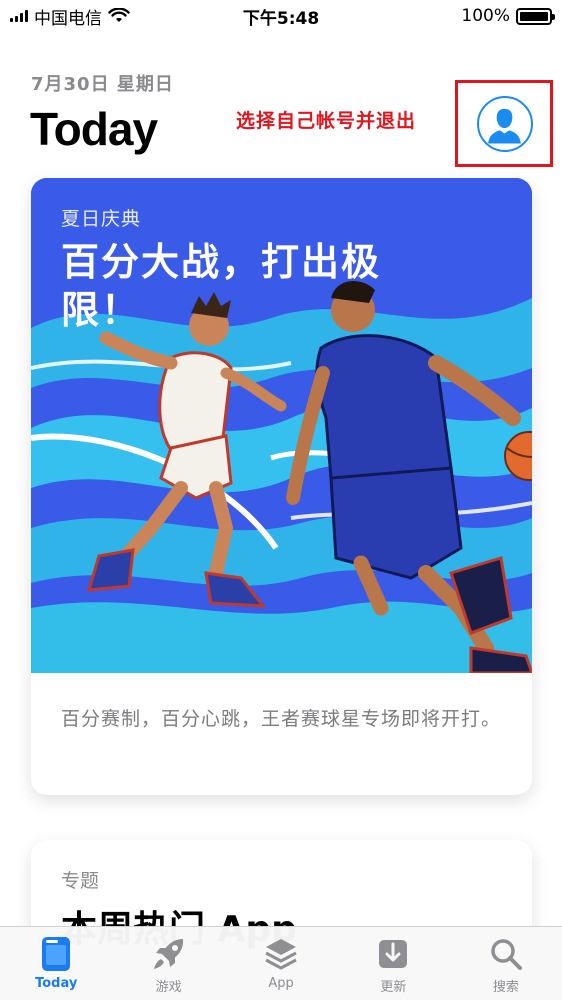 The width and height of the screenshot is (562, 1000). Describe the element at coordinates (281, 954) in the screenshot. I see `layers-icon` at that location.